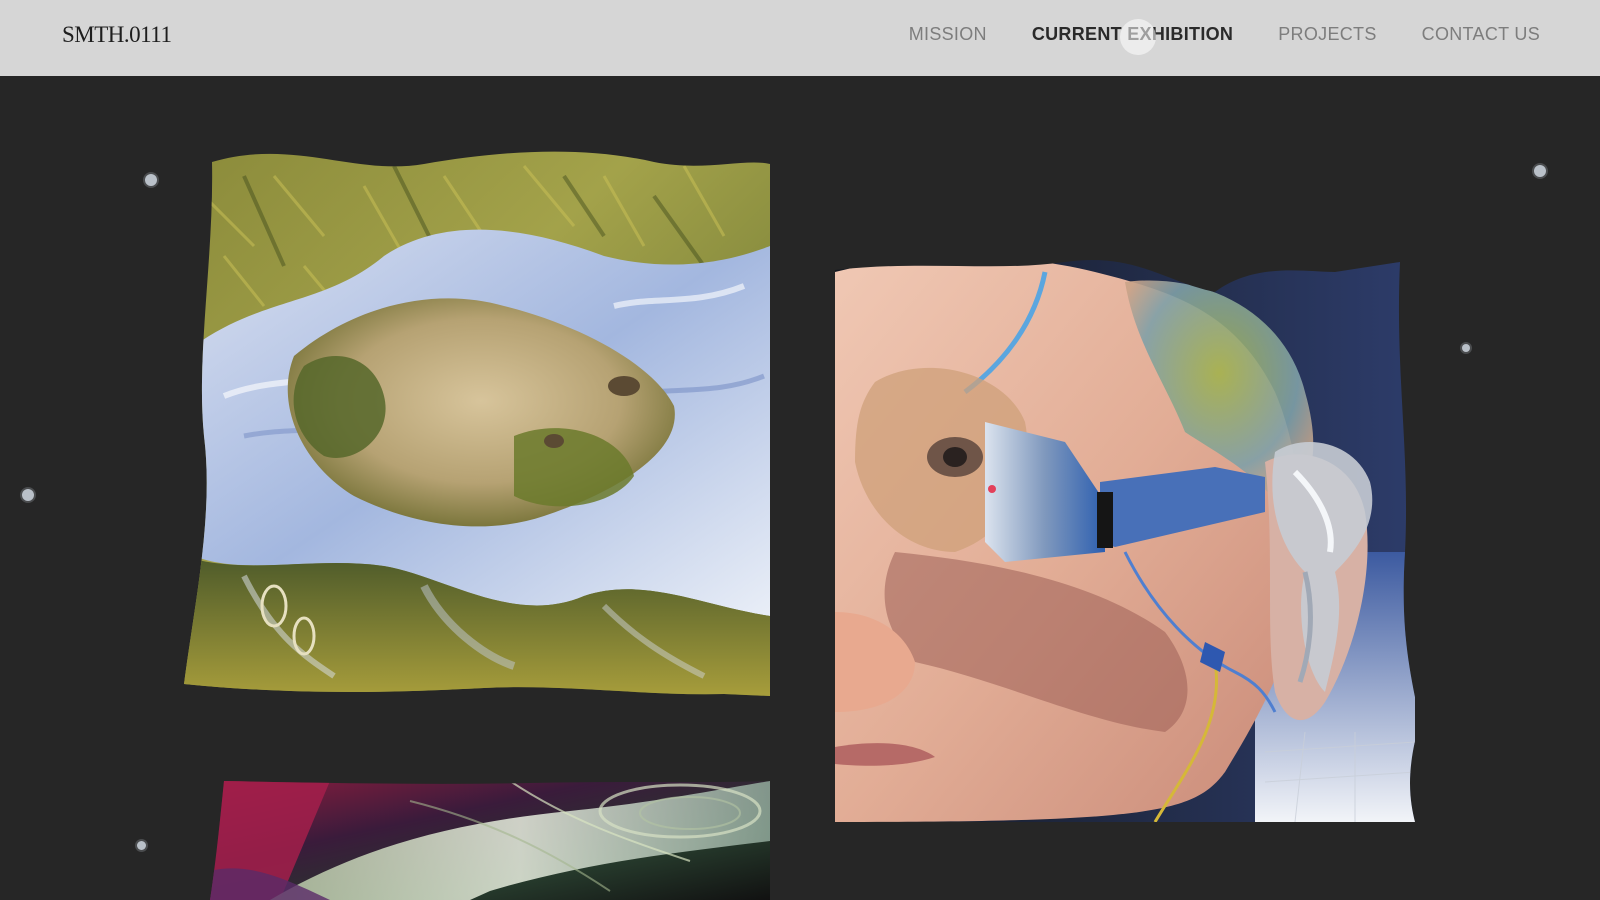 The width and height of the screenshot is (1600, 900). I want to click on abstract-texture-image, so click(490, 840).